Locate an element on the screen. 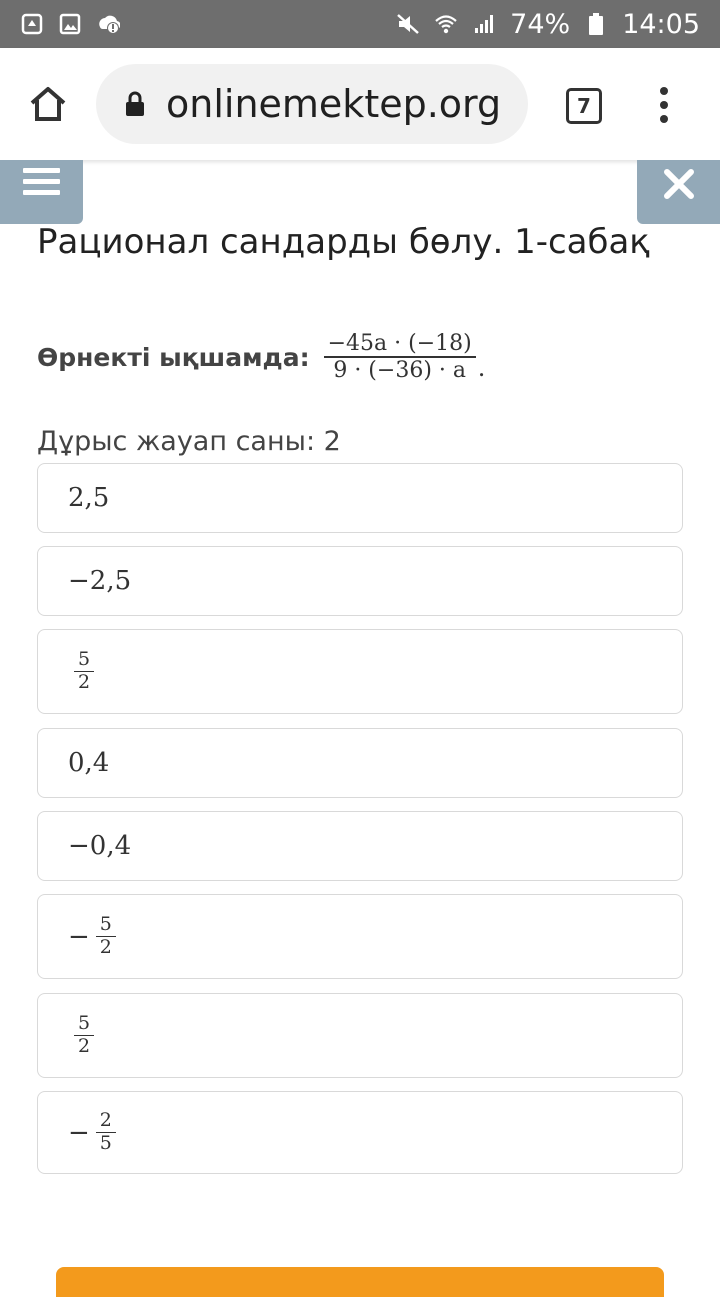 Image resolution: width=720 pixels, height=1297 pixels. tab-switcher-icon: 7 is located at coordinates (584, 106).